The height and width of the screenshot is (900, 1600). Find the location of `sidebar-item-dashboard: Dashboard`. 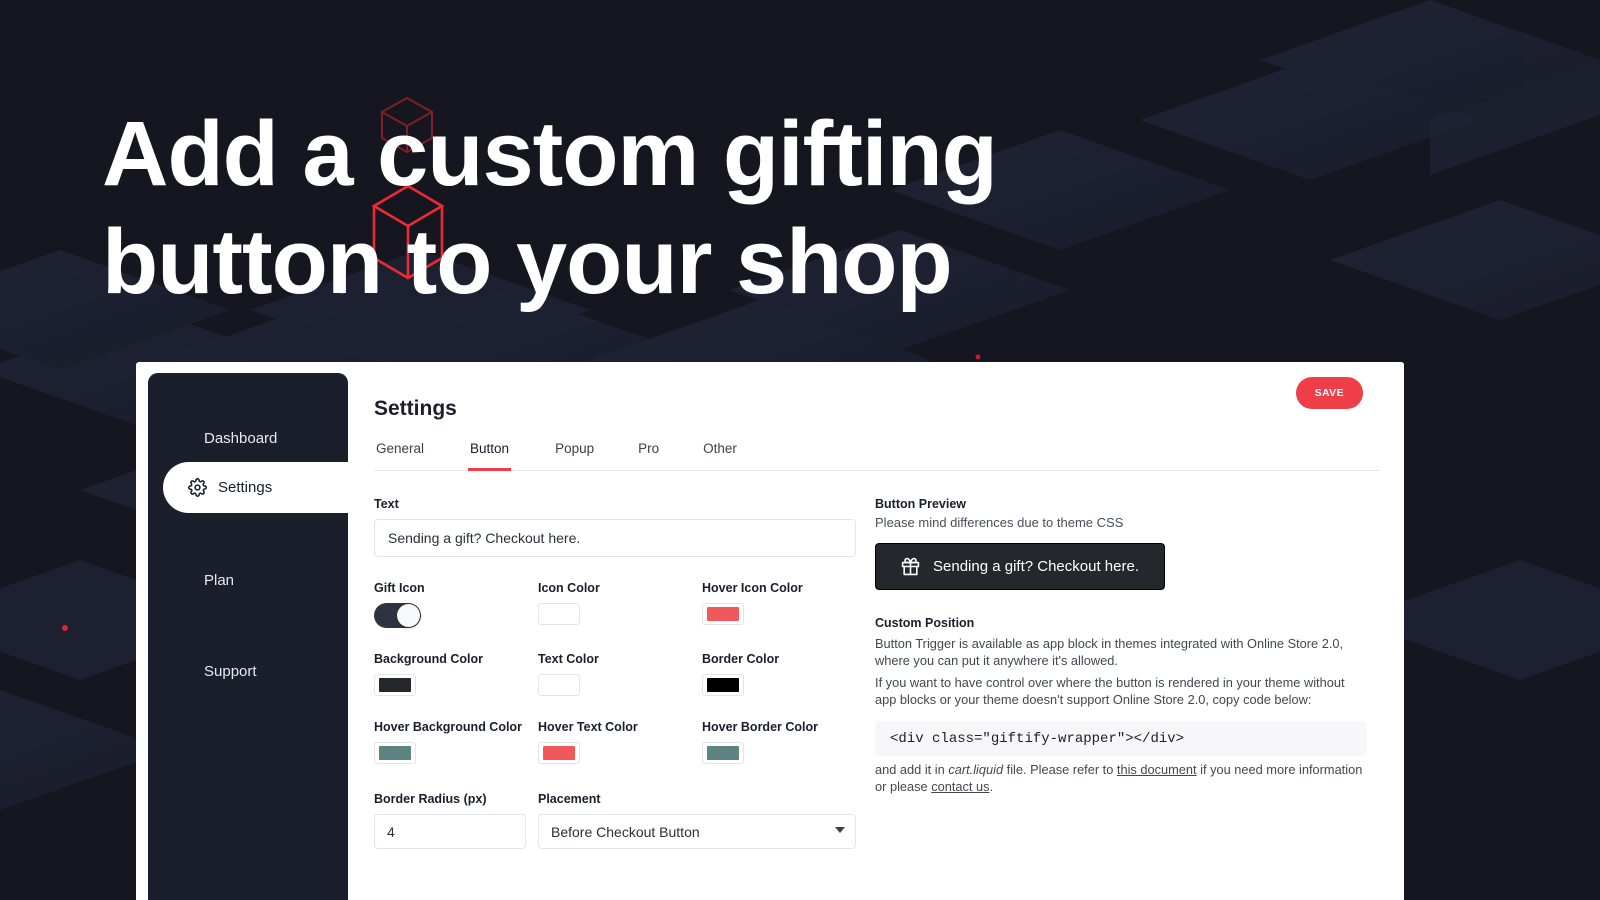

sidebar-item-dashboard: Dashboard is located at coordinates (248, 438).